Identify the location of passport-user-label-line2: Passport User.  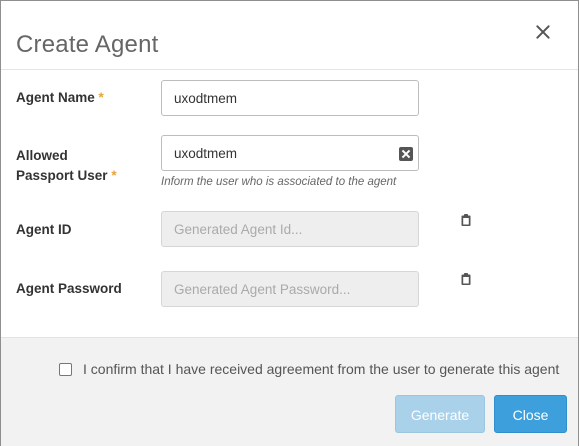
(62, 175).